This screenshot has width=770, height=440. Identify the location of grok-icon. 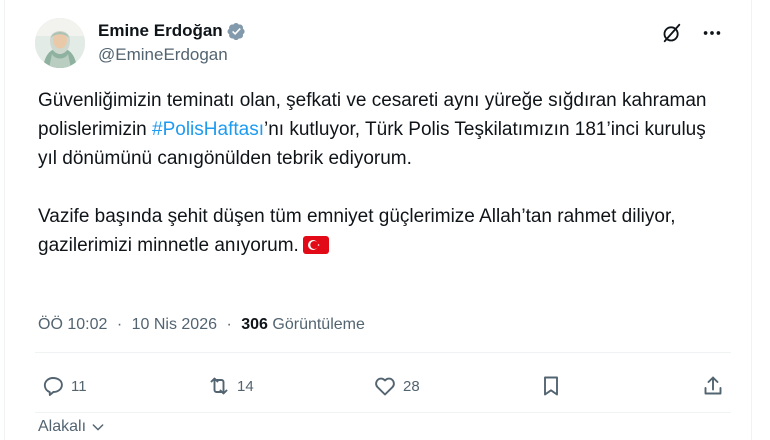
(672, 33).